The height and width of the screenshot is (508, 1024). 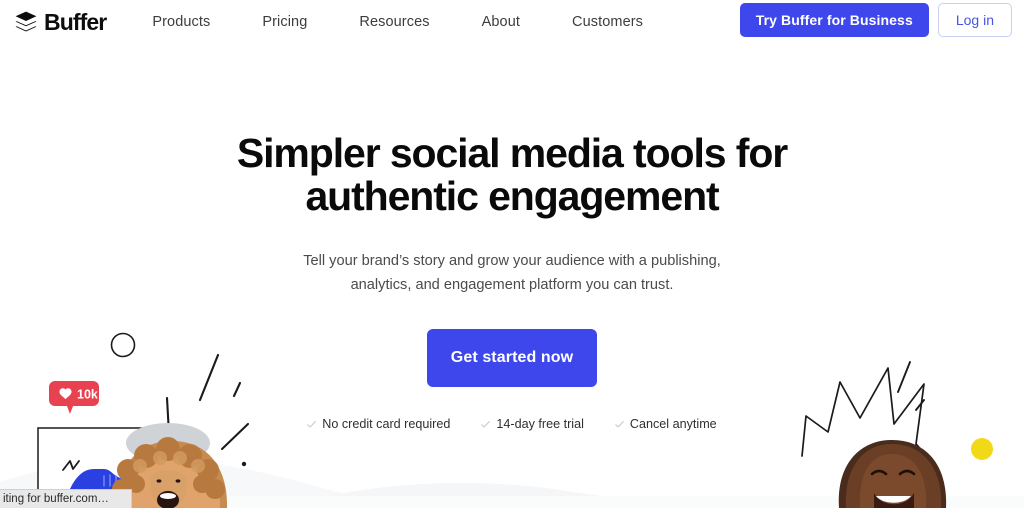 What do you see at coordinates (512, 153) in the screenshot?
I see `headline-line-1: Simpler social media tools for` at bounding box center [512, 153].